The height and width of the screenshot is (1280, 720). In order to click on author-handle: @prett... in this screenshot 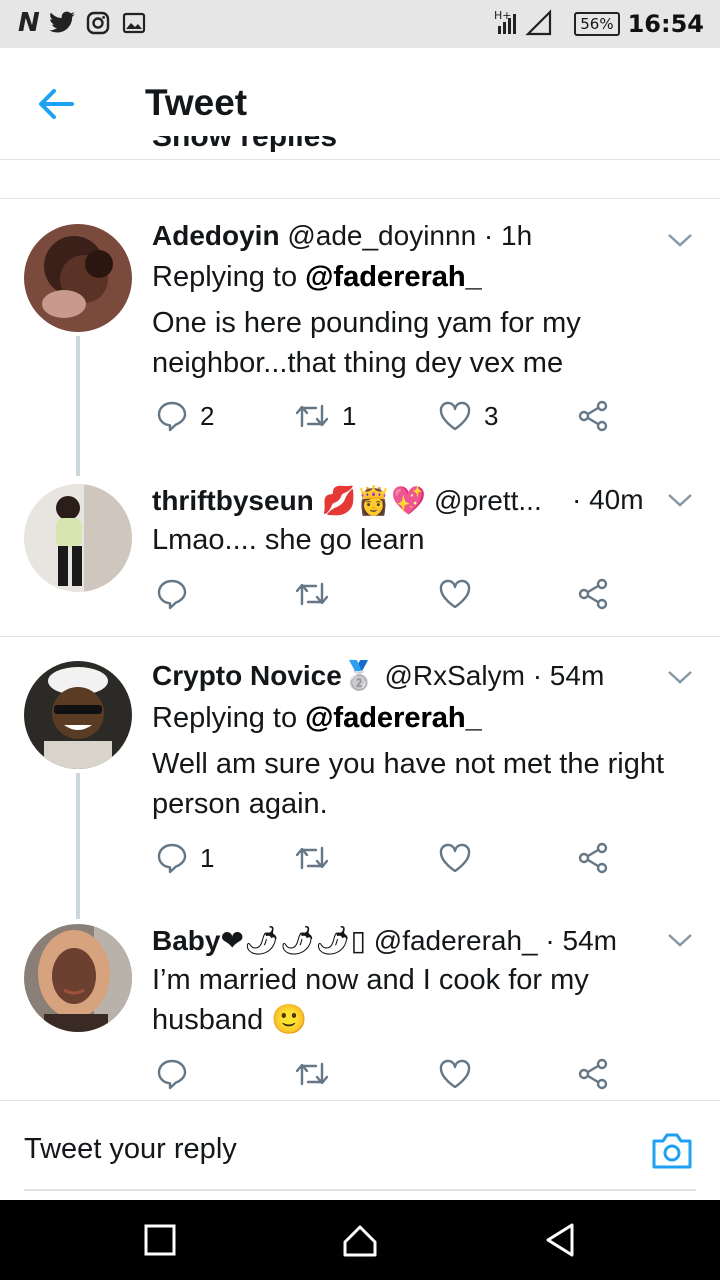, I will do `click(487, 500)`.